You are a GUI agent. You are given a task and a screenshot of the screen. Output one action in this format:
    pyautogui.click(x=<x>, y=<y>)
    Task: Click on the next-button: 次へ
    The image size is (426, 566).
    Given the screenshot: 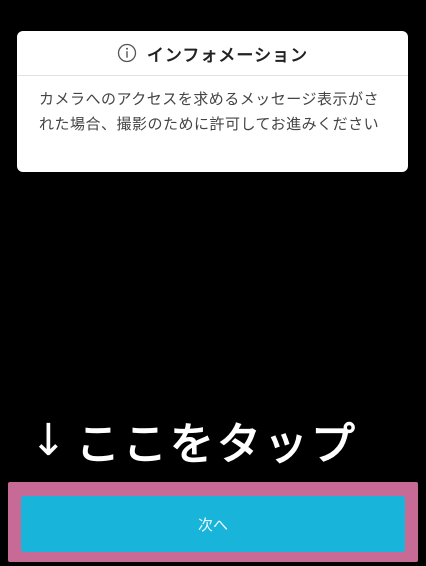 What is the action you would take?
    pyautogui.click(x=213, y=524)
    